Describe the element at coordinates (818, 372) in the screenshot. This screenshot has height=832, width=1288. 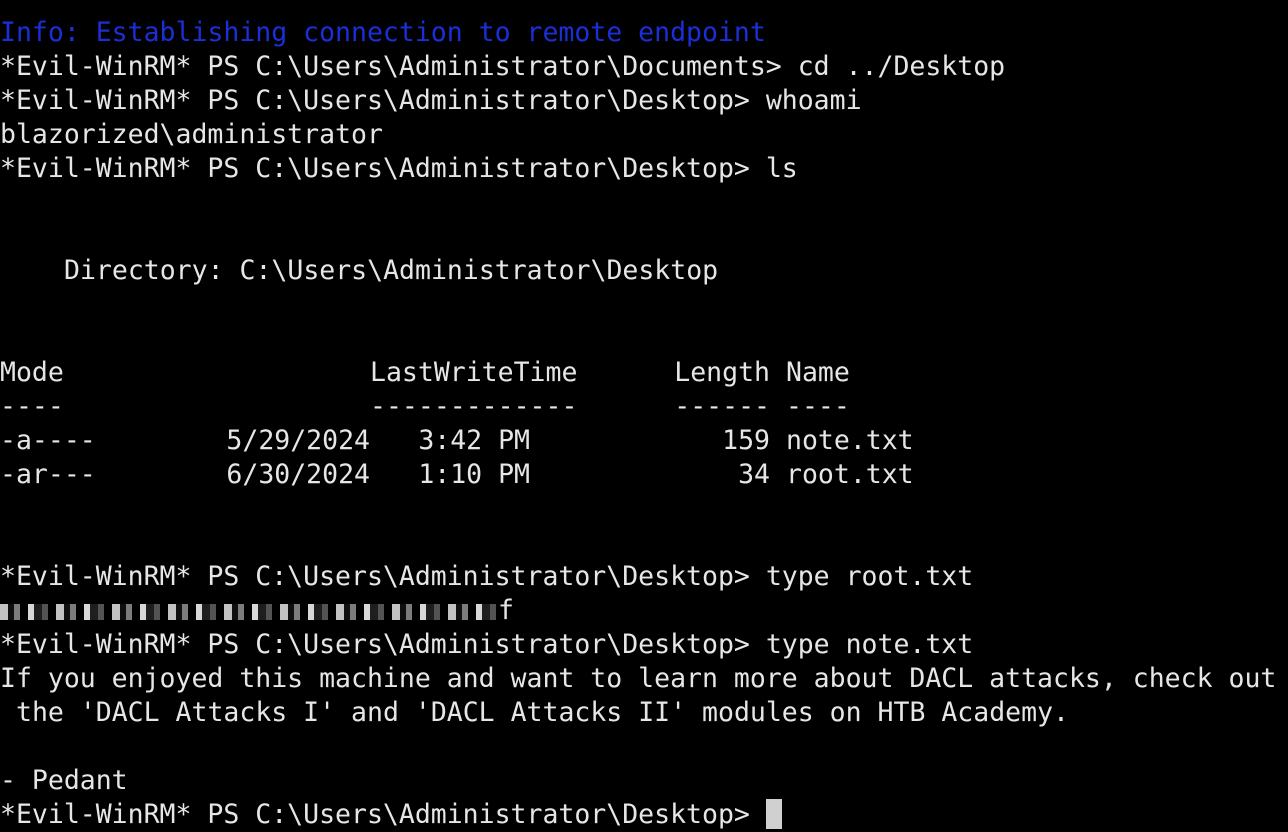
I see `header-name: Name` at that location.